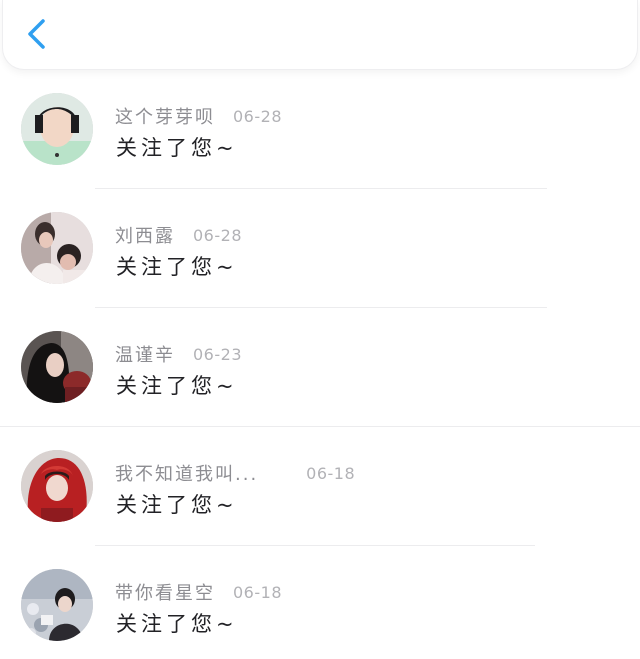  I want to click on timestamp: 06-23, so click(217, 354).